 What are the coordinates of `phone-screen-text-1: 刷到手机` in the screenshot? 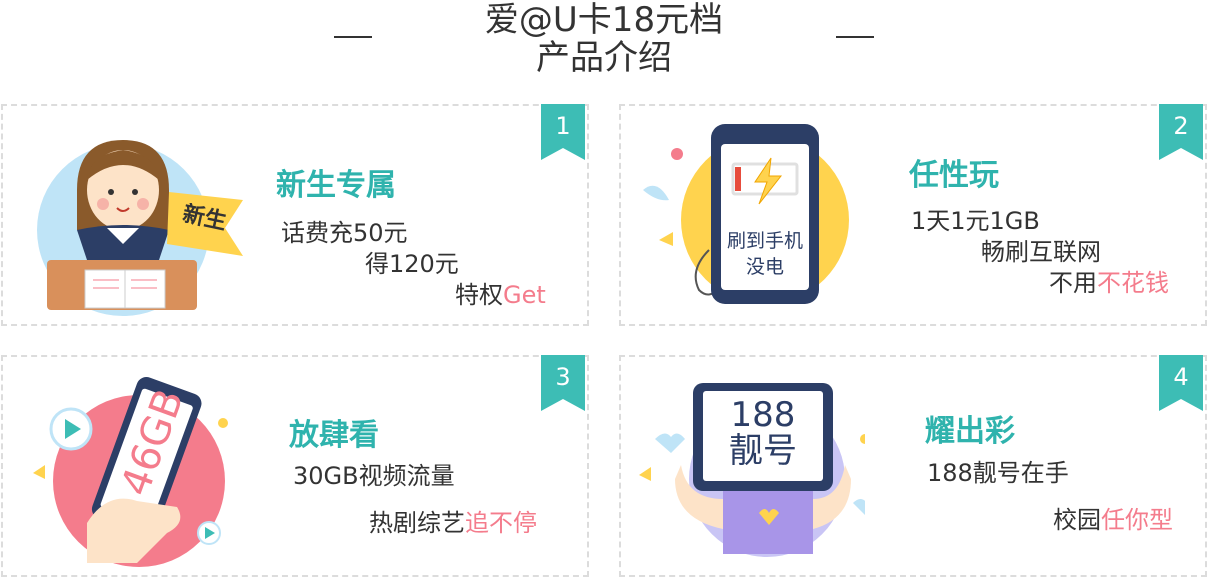 It's located at (764, 241).